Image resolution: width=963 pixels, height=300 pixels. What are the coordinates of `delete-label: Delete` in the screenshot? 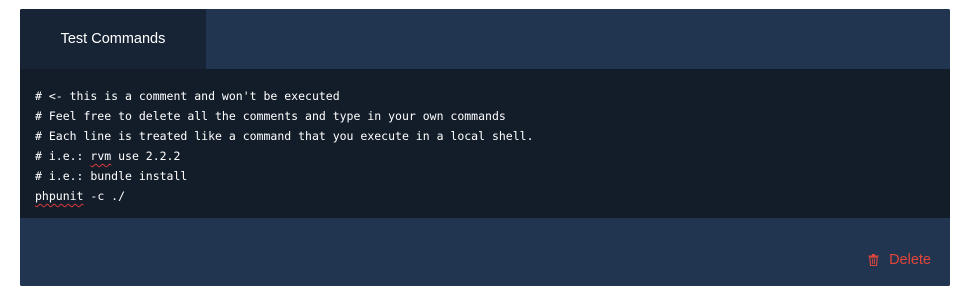 It's located at (910, 260).